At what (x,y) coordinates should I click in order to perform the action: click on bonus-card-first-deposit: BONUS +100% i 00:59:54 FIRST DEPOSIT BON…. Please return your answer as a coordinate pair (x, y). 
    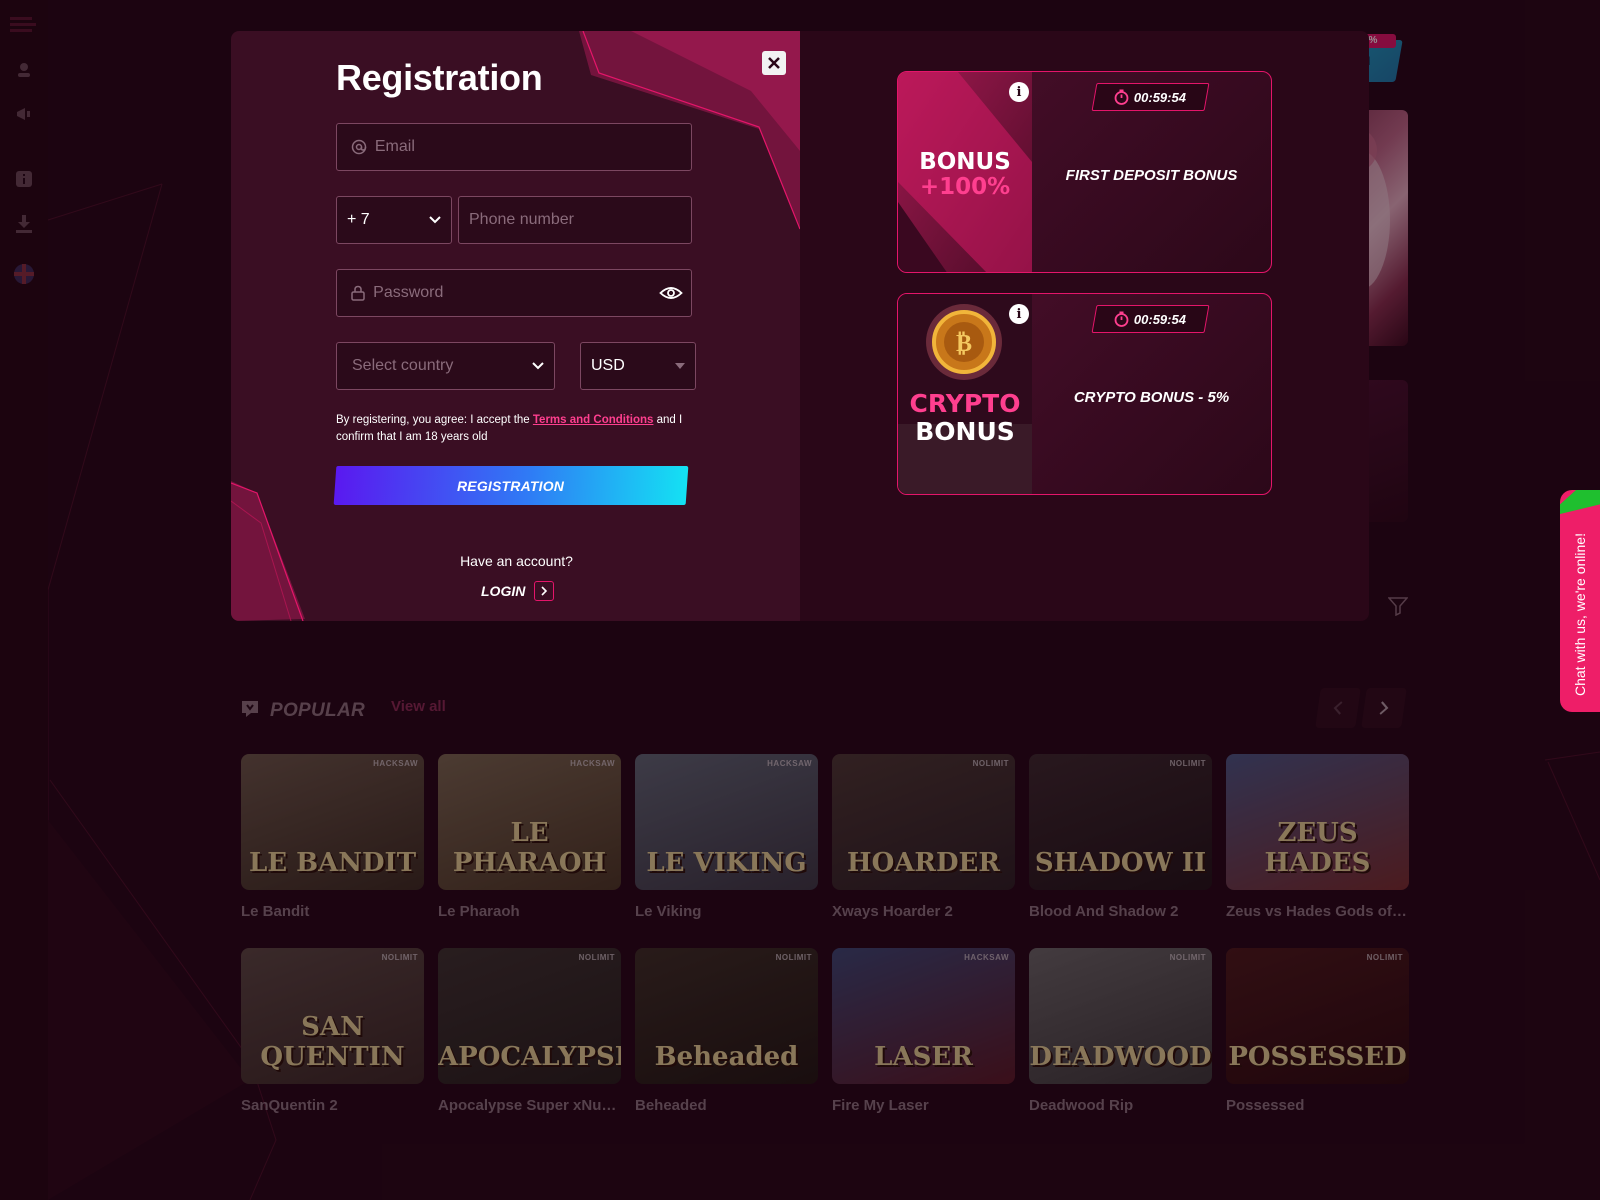
    Looking at the image, I should click on (1084, 172).